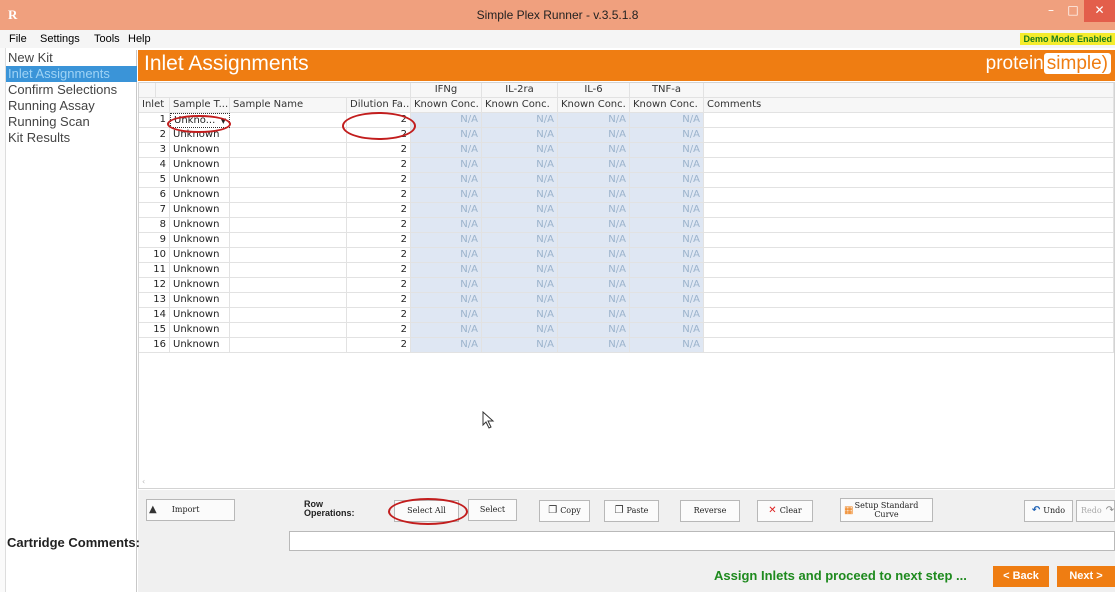 Image resolution: width=1115 pixels, height=592 pixels. I want to click on table-row: 2 Unknown 2 N/A N/A N/A N/A, so click(626, 135).